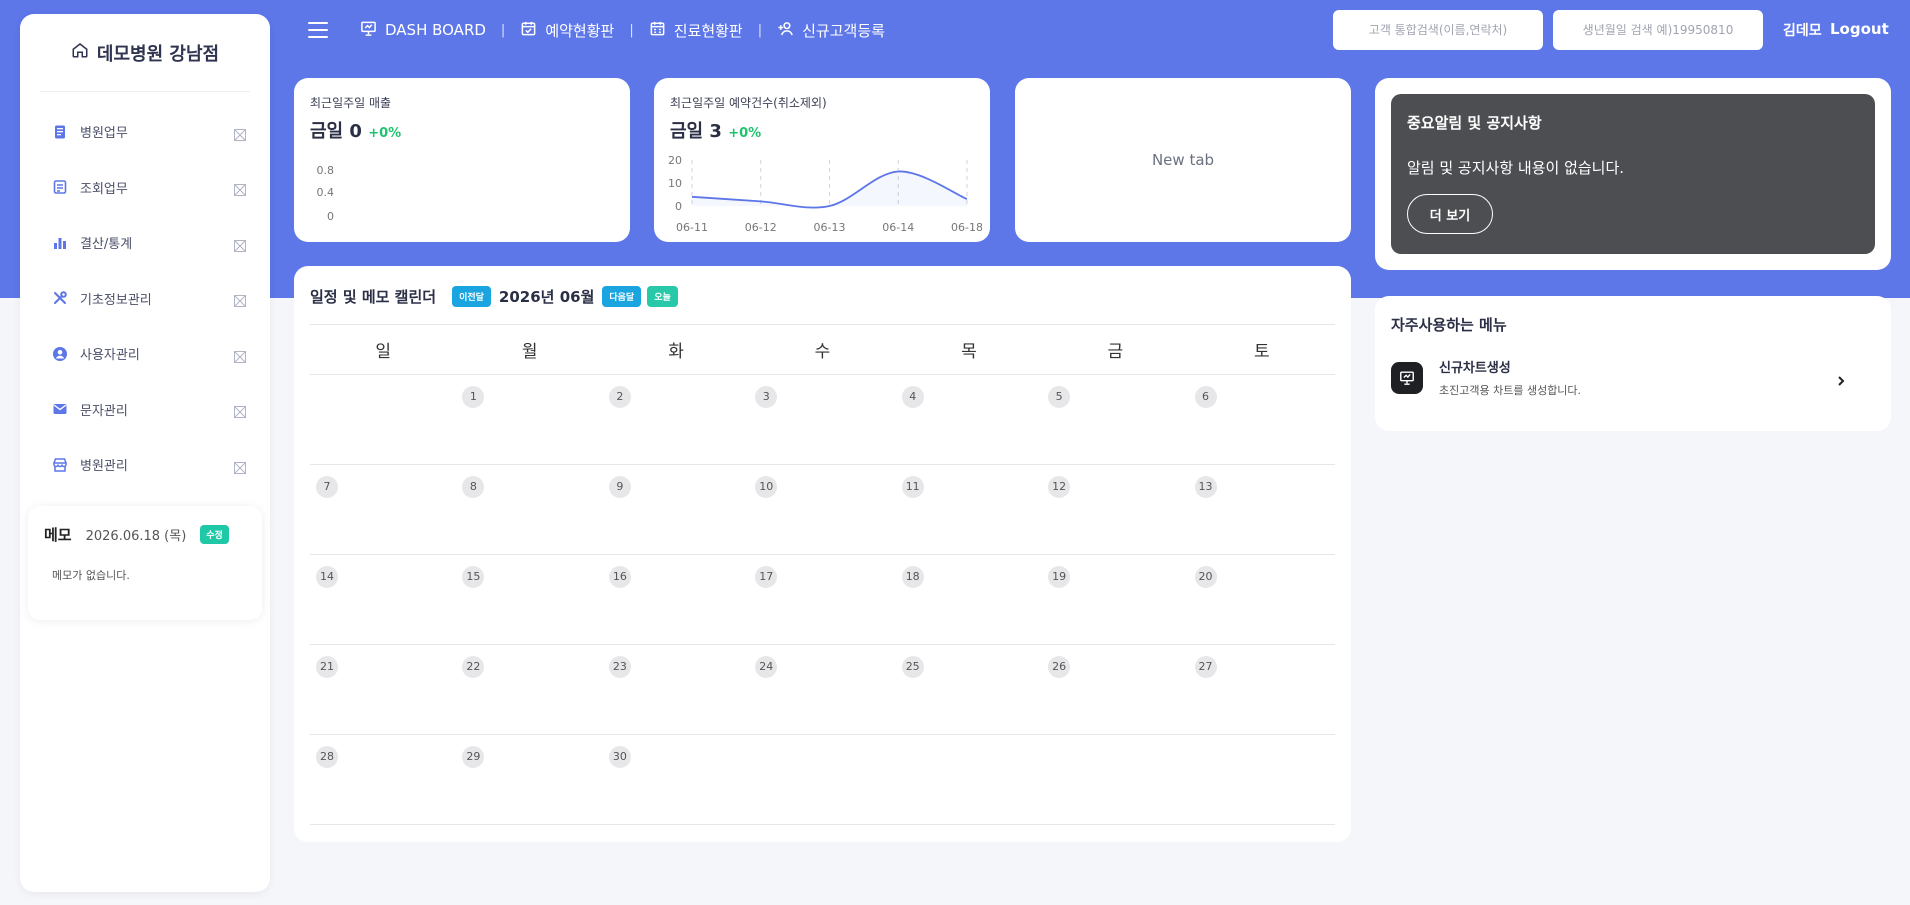  What do you see at coordinates (822, 599) in the screenshot?
I see `calendar-day-cell: 17` at bounding box center [822, 599].